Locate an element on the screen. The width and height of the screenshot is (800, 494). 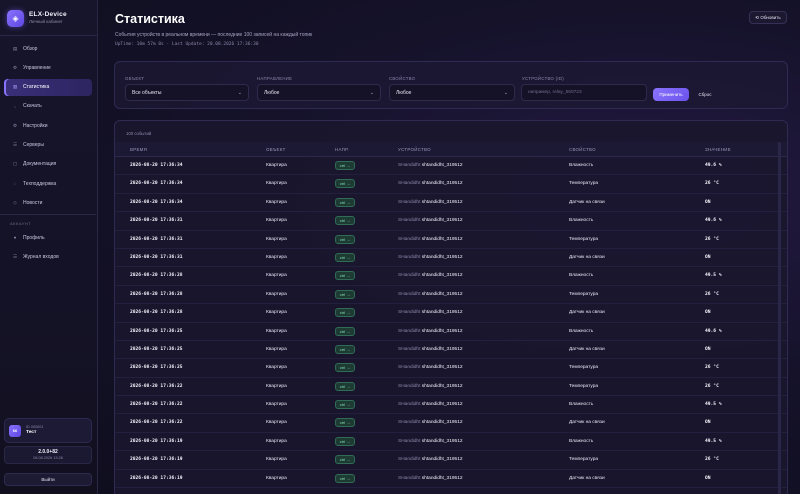
sidebar-item: ◌ Техподдержка is located at coordinates (48, 183).